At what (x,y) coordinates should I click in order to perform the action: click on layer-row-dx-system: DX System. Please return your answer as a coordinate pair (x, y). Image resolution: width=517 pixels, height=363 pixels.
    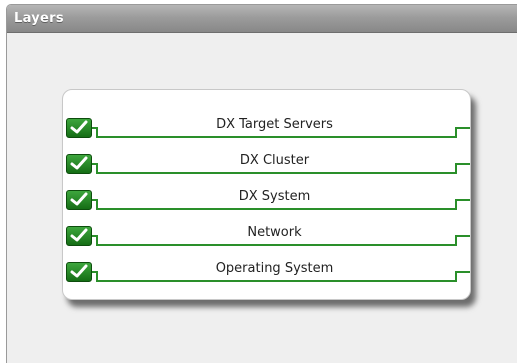
    Looking at the image, I should click on (266, 201).